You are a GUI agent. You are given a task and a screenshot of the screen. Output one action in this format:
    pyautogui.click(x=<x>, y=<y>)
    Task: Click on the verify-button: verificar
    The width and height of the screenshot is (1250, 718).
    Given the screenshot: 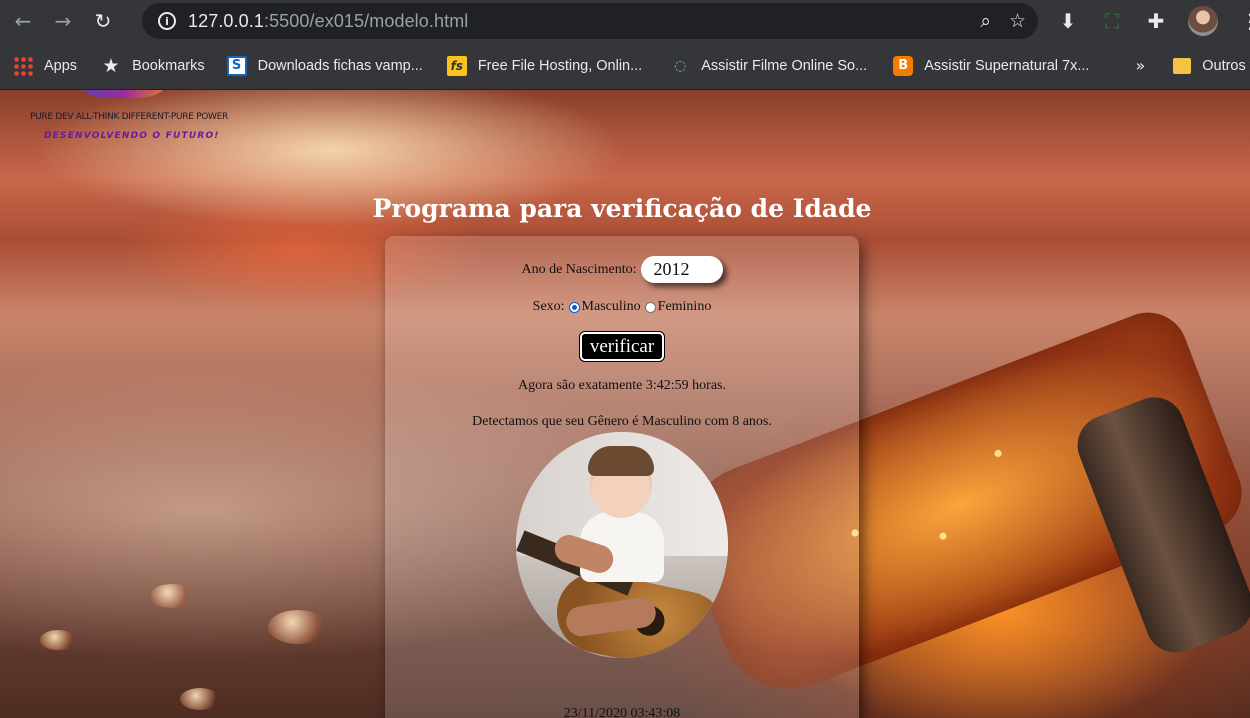 What is the action you would take?
    pyautogui.click(x=622, y=346)
    